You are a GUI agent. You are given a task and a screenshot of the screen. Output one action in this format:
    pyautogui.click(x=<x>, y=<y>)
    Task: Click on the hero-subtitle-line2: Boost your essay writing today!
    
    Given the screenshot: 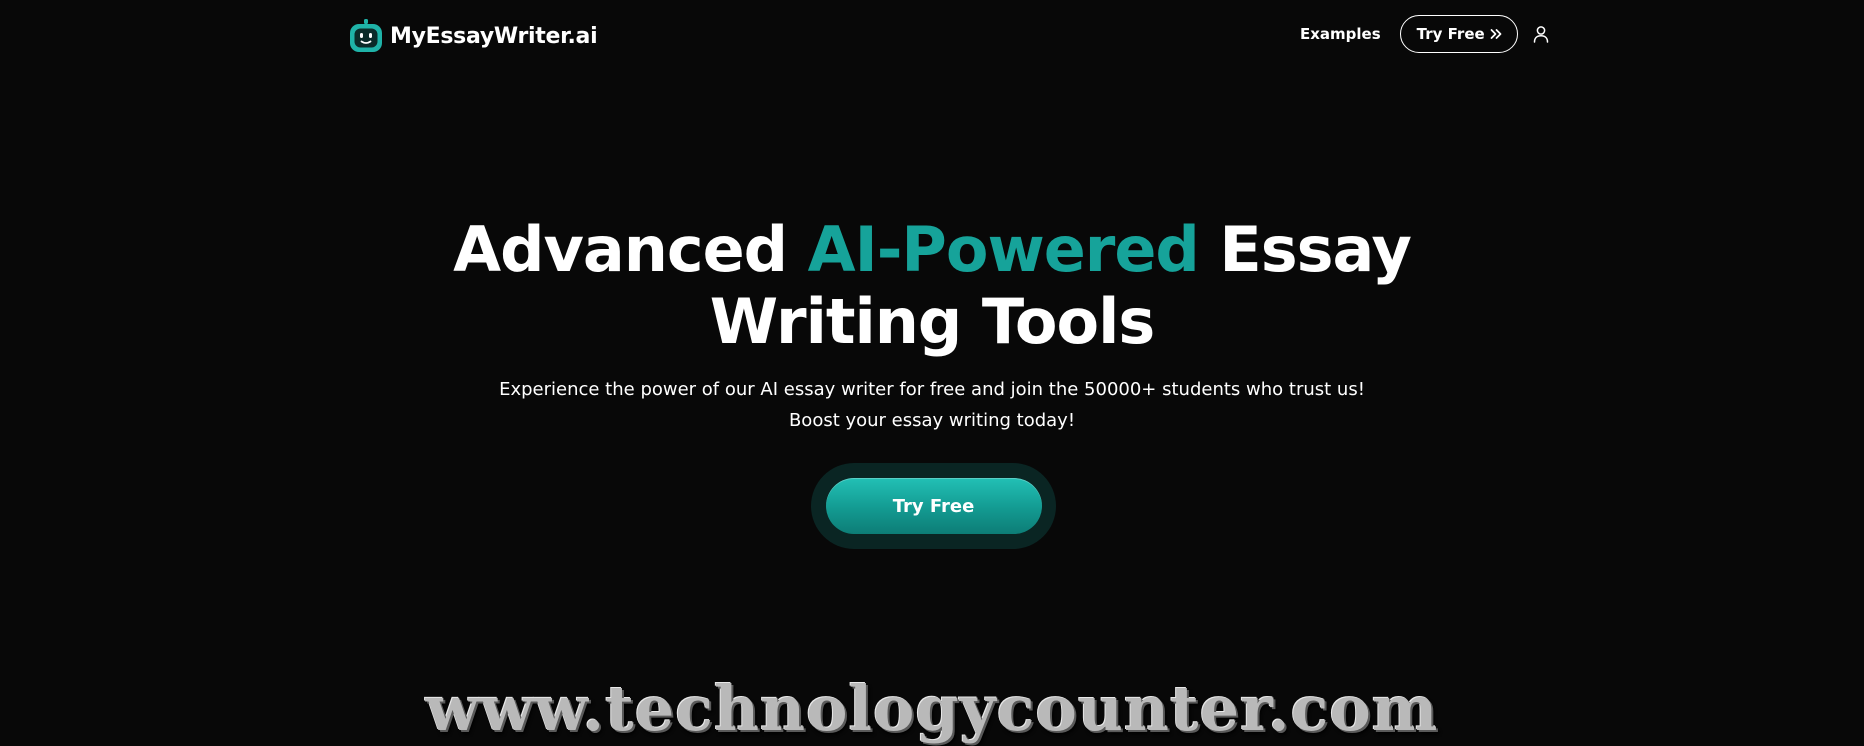 What is the action you would take?
    pyautogui.click(x=932, y=420)
    